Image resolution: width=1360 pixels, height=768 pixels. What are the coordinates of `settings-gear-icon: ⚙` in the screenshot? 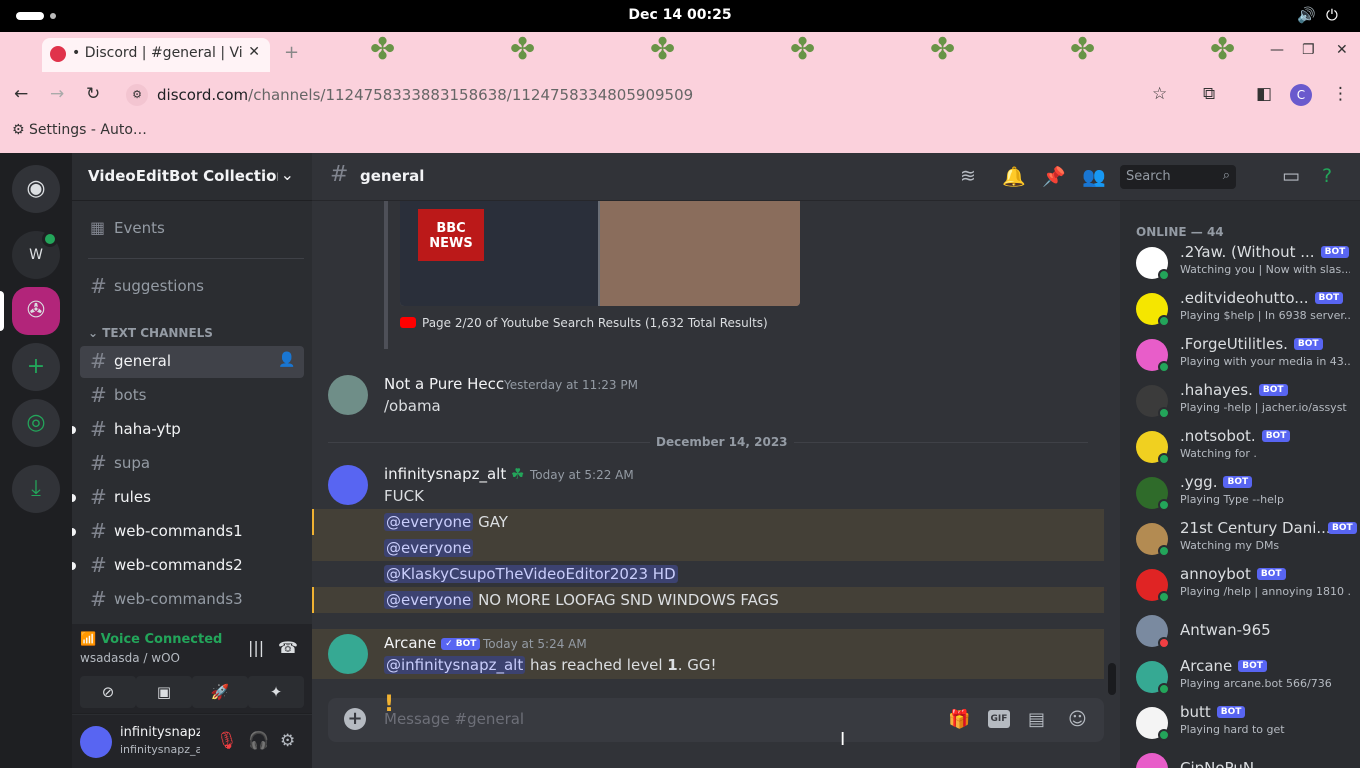 It's located at (287, 741).